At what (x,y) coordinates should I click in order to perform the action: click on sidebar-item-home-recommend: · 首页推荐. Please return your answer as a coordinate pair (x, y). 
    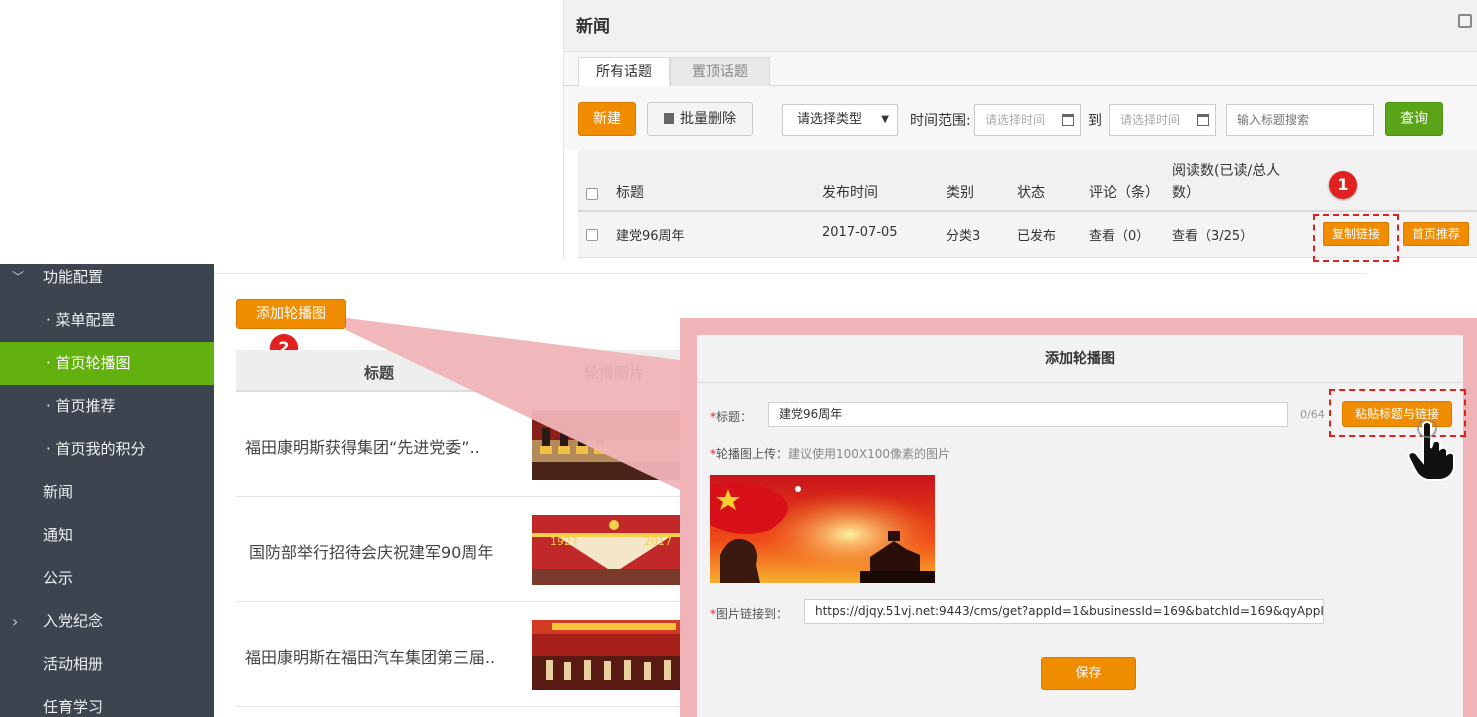
    Looking at the image, I should click on (107, 406).